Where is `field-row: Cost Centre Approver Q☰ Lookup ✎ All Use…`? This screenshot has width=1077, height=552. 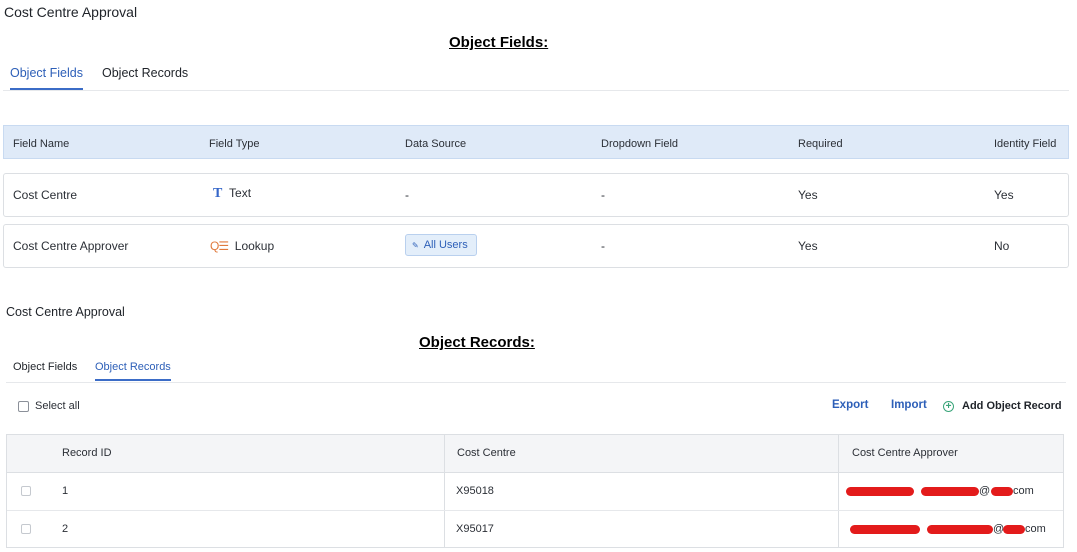
field-row: Cost Centre Approver Q☰ Lookup ✎ All Use… is located at coordinates (536, 246).